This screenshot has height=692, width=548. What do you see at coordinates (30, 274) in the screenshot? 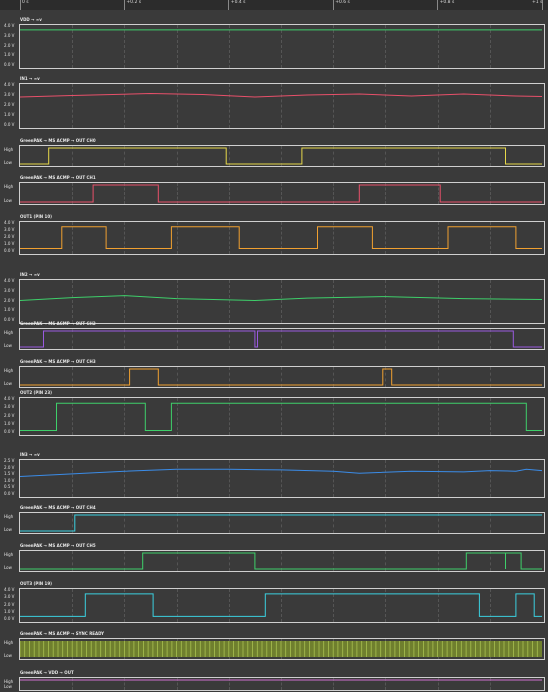
I see `channel-title: IN2 → ∞v` at bounding box center [30, 274].